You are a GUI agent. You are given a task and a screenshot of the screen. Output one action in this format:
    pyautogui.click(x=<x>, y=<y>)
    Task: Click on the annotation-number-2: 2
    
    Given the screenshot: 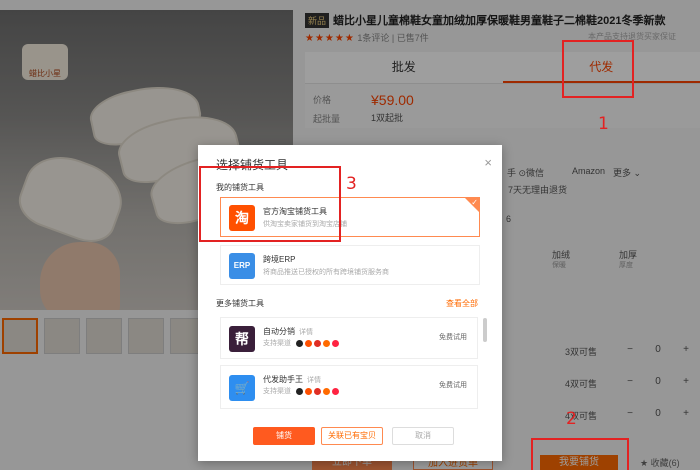 What is the action you would take?
    pyautogui.click(x=571, y=419)
    